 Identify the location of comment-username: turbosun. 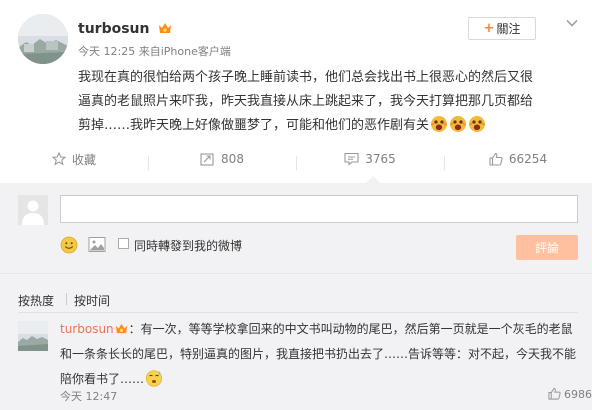
(87, 329).